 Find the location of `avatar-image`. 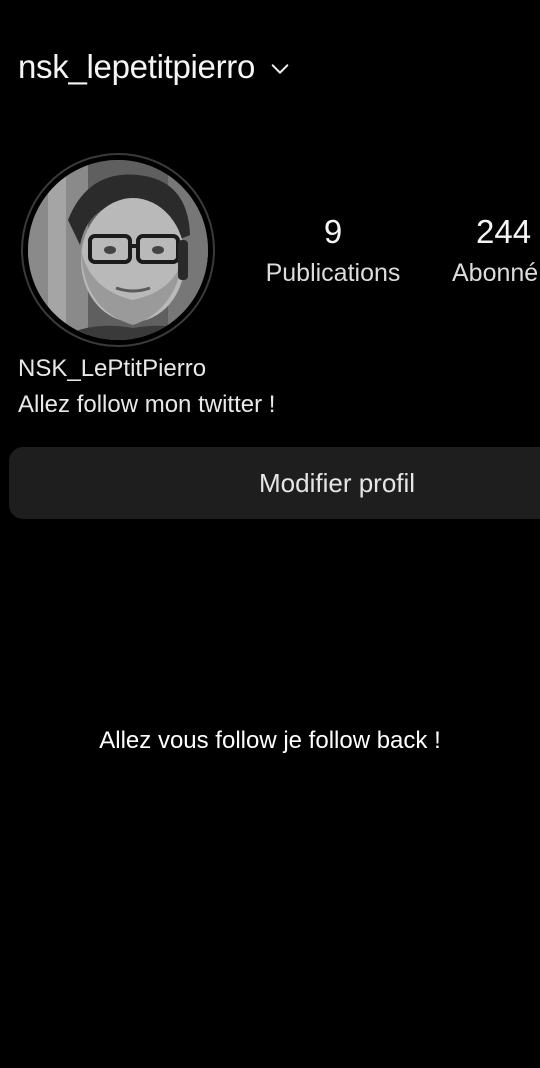

avatar-image is located at coordinates (118, 250).